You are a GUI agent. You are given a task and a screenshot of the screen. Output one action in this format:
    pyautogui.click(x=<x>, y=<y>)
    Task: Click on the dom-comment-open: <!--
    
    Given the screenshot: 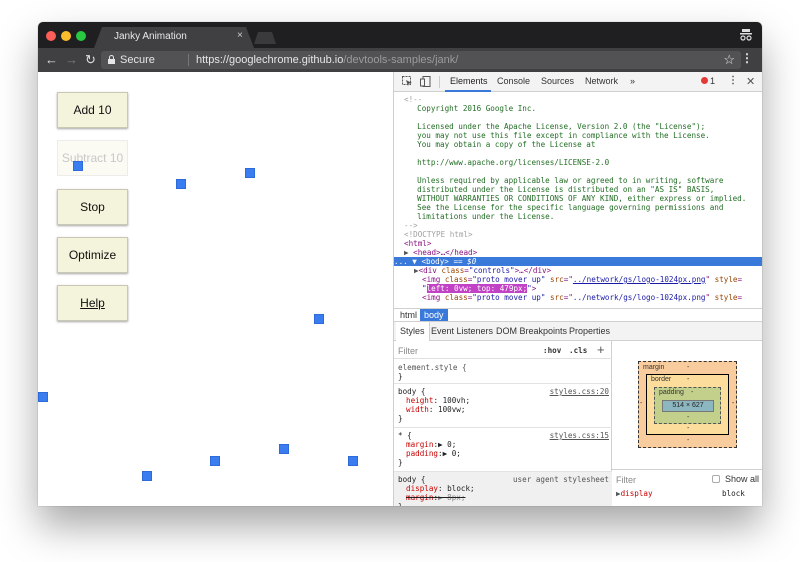 What is the action you would take?
    pyautogui.click(x=583, y=99)
    